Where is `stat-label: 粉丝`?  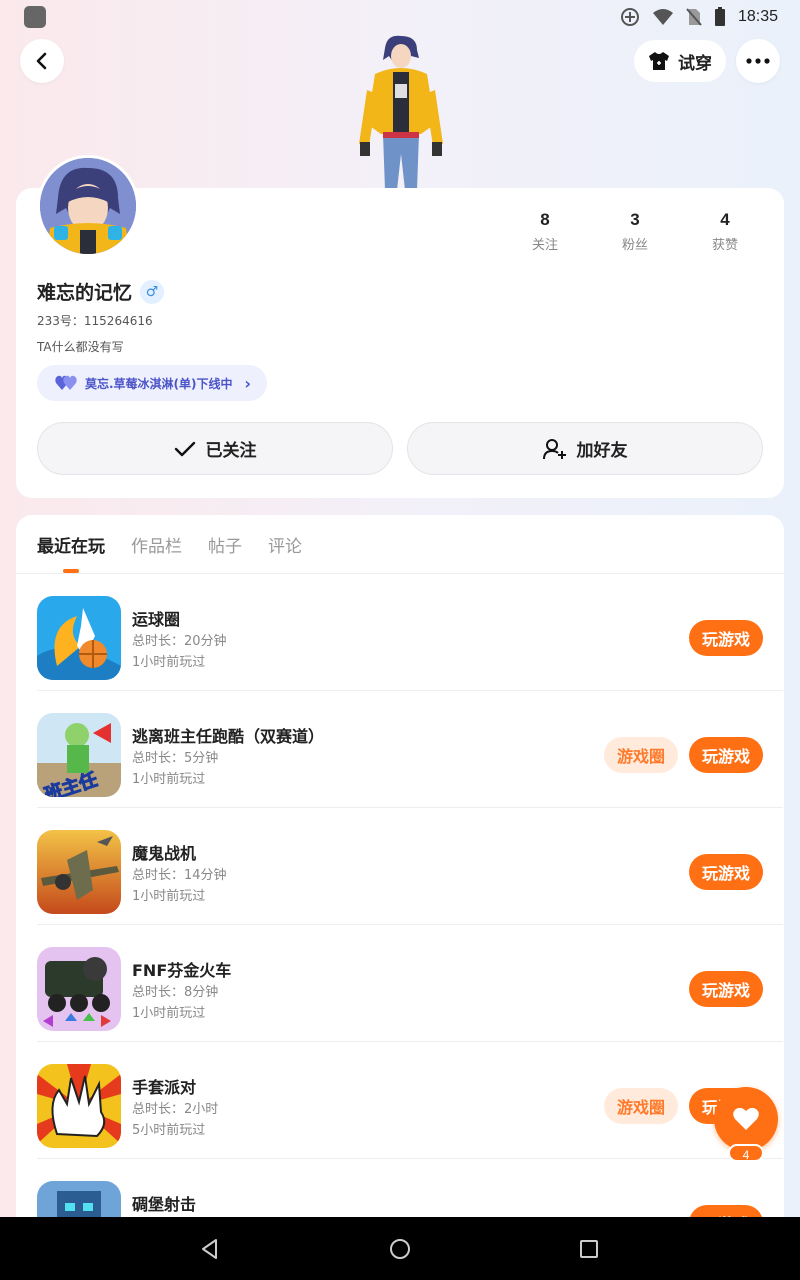 stat-label: 粉丝 is located at coordinates (634, 245).